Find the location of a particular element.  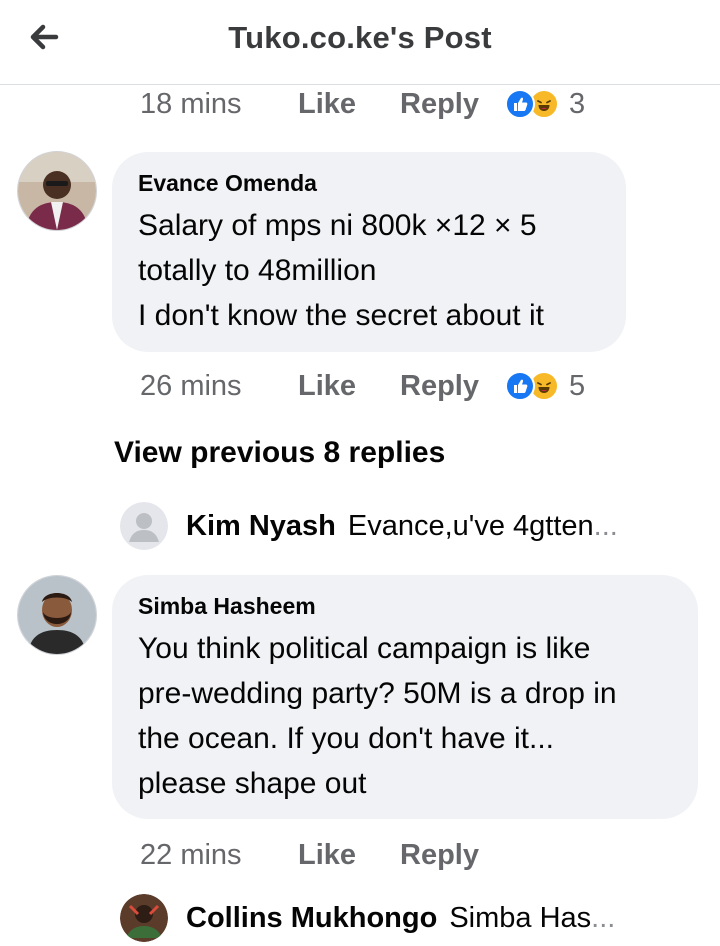

comment-line: totally to 48million is located at coordinates (257, 270).